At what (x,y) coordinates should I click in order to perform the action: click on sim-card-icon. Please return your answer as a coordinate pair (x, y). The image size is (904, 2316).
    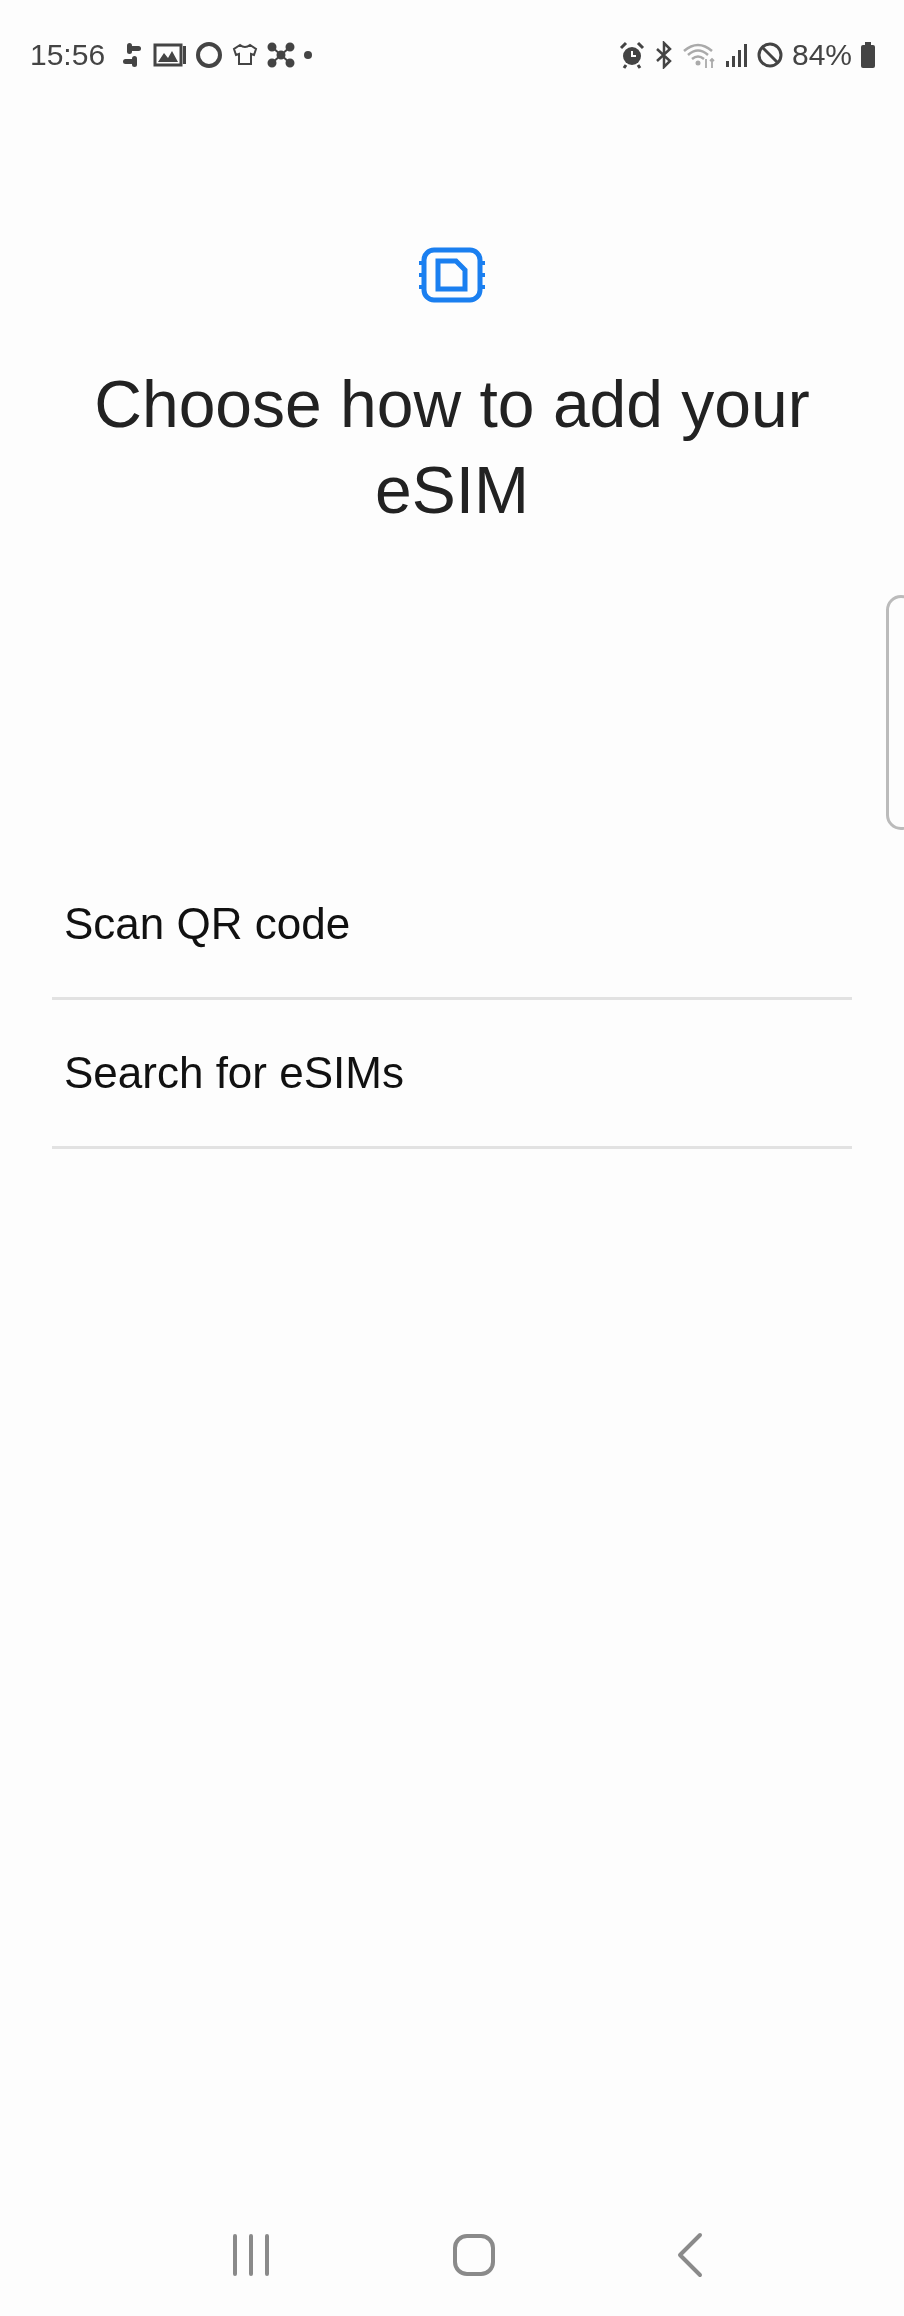
    Looking at the image, I should click on (452, 275).